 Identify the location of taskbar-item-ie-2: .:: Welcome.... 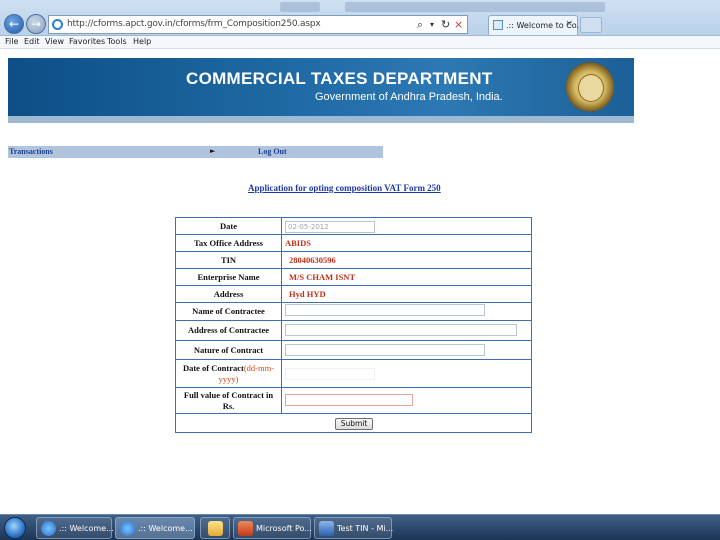
(155, 528).